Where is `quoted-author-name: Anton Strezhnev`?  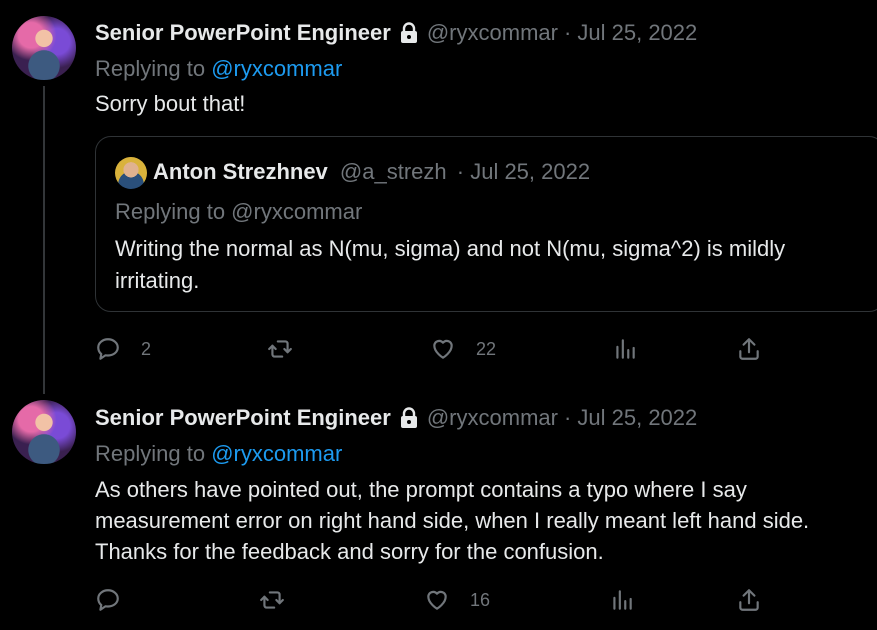
quoted-author-name: Anton Strezhnev is located at coordinates (240, 171).